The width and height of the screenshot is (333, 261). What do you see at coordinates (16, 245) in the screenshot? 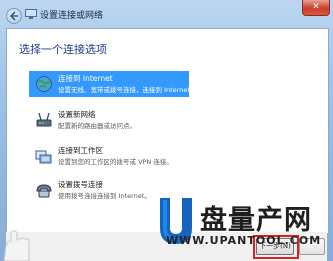
I see `hand-cursor-icon` at bounding box center [16, 245].